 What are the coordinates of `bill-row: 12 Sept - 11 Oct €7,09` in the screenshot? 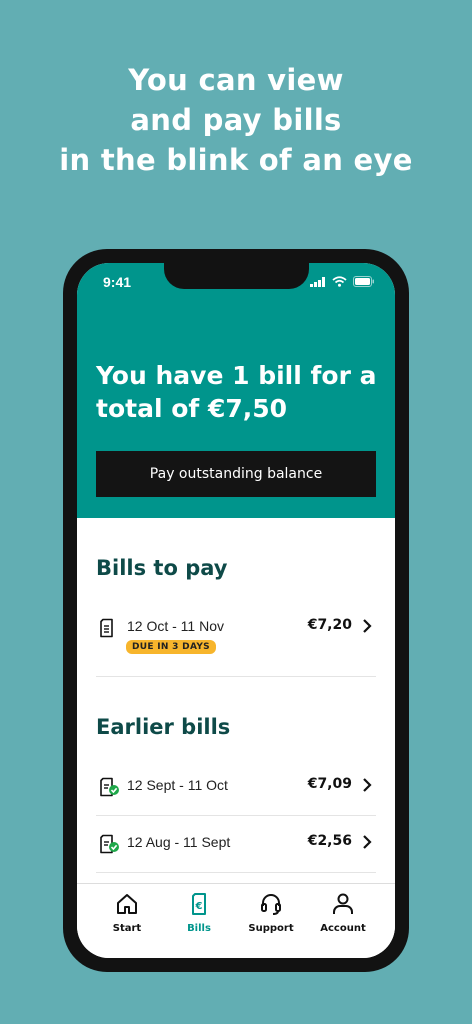 It's located at (236, 796).